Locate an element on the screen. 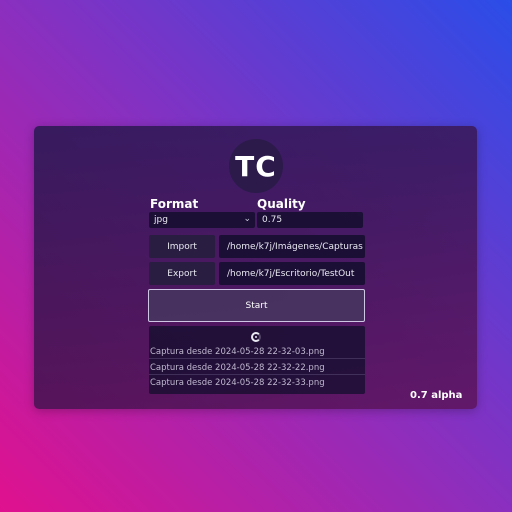 Image resolution: width=512 pixels, height=512 pixels. log-item: Captura desde 2024-05-28 22-32-03.png is located at coordinates (257, 352).